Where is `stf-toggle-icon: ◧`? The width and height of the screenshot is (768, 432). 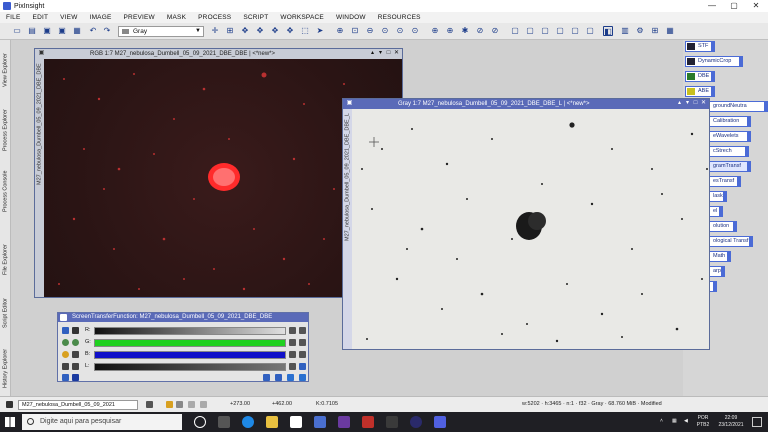
stf-toggle-icon: ◧ is located at coordinates (608, 31).